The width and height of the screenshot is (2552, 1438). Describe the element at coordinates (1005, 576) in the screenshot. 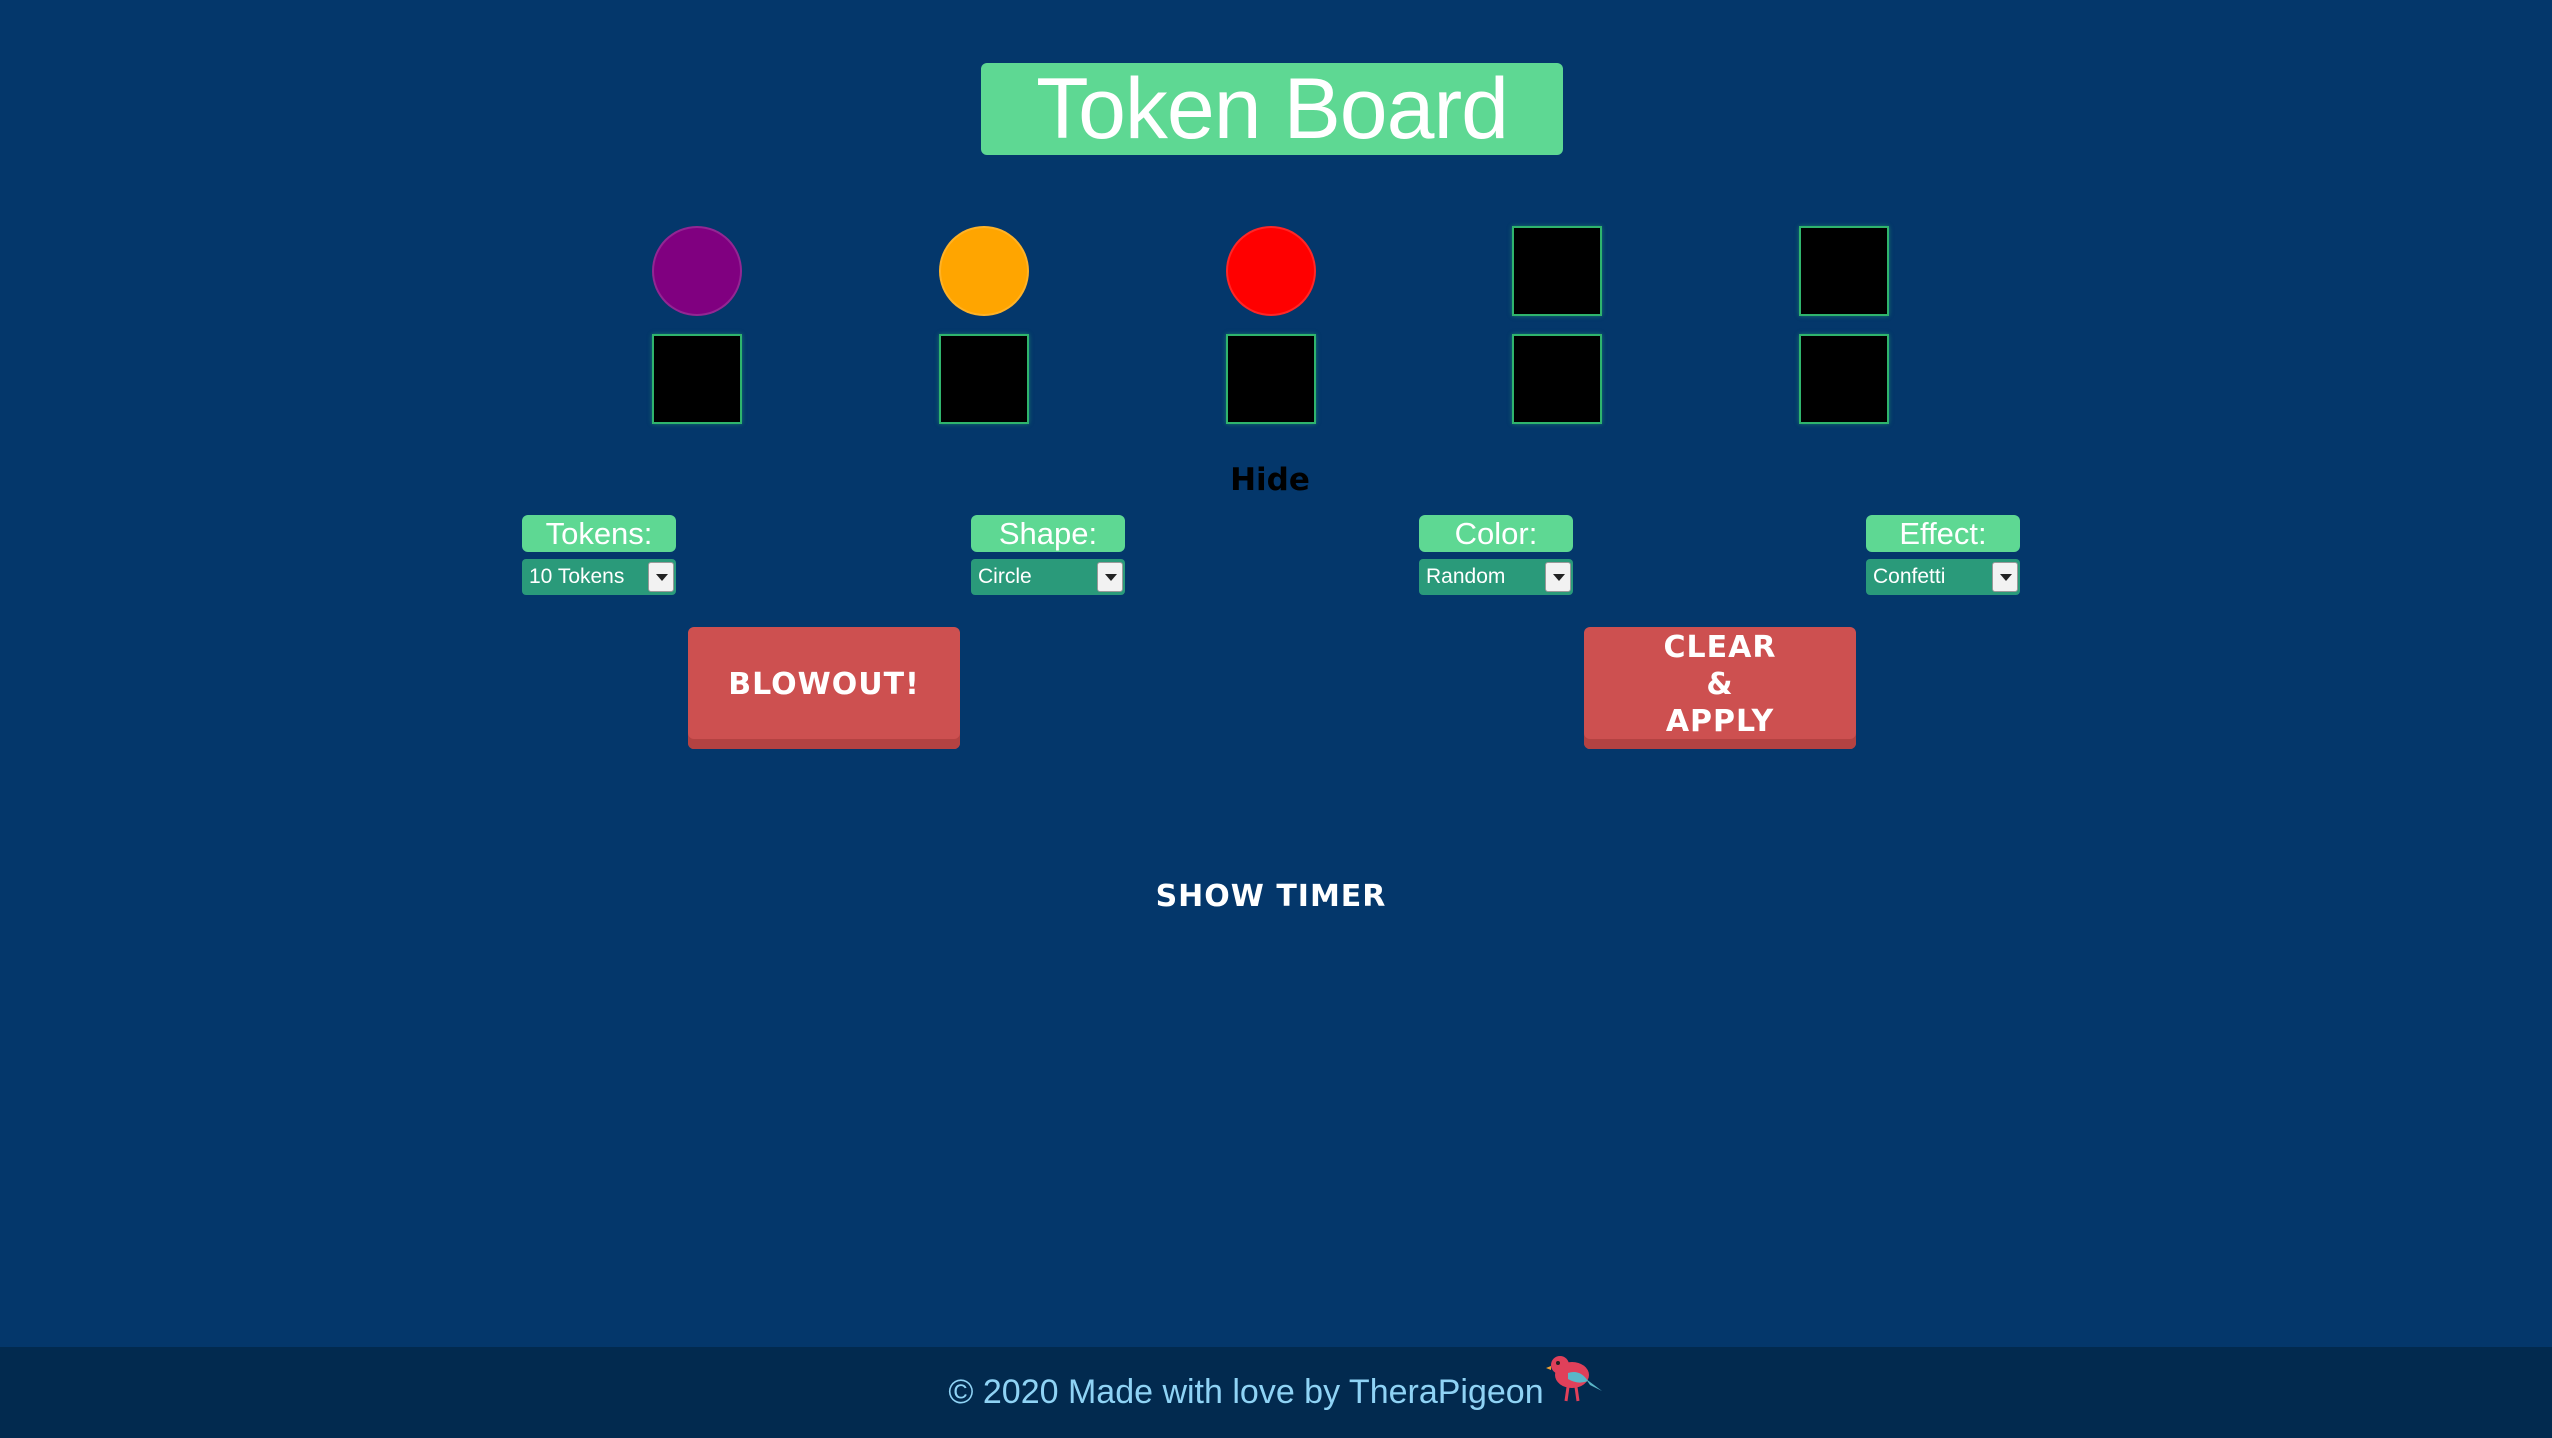

I see `shape-select-value: Circle` at that location.